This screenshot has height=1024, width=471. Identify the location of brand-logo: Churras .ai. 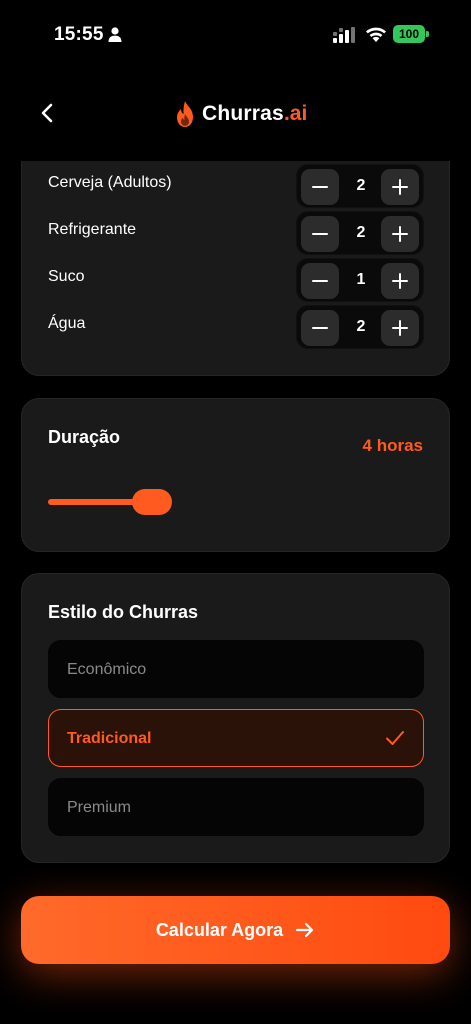
(240, 114).